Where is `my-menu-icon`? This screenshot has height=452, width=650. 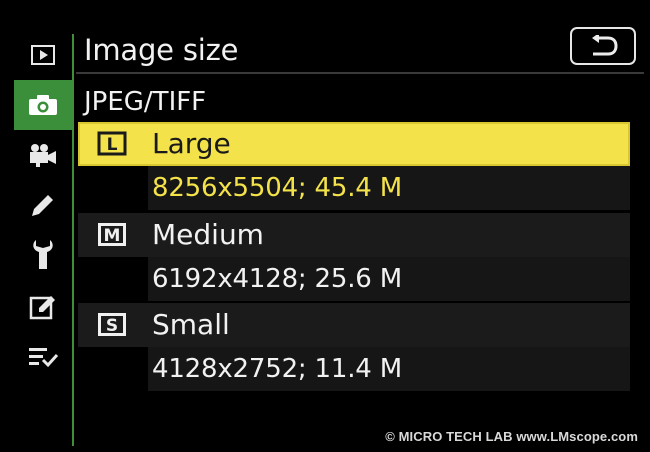 my-menu-icon is located at coordinates (43, 358).